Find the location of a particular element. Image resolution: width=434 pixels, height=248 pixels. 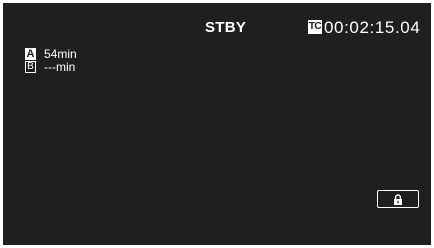

status-indicator: STBY is located at coordinates (226, 27).